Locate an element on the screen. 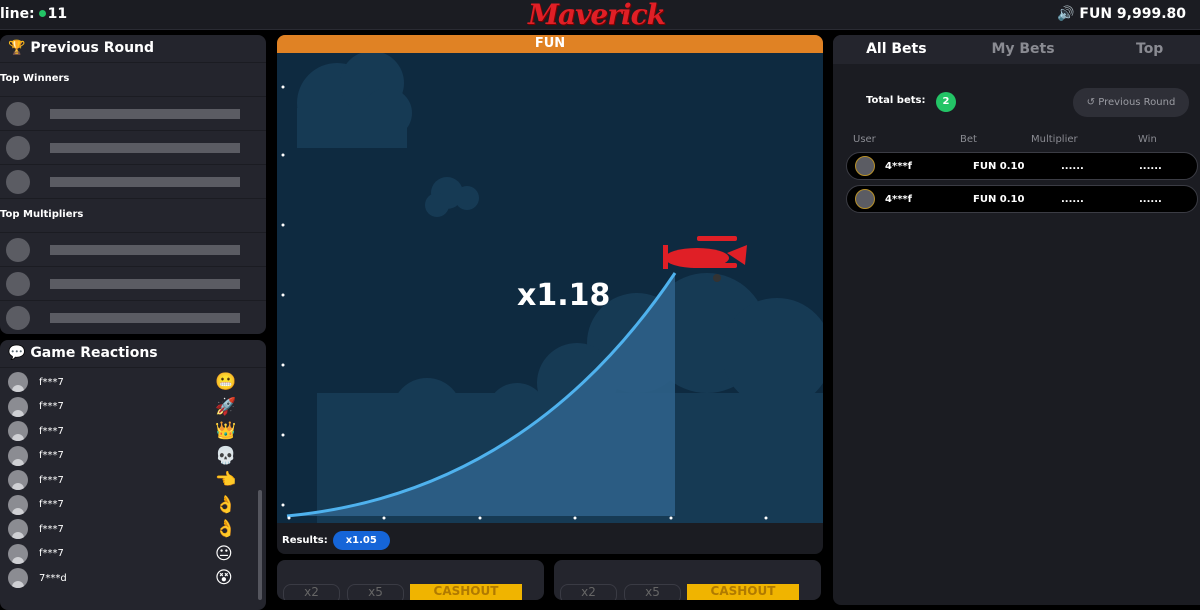 The width and height of the screenshot is (1200, 610). tab-top: Top is located at coordinates (1143, 49).